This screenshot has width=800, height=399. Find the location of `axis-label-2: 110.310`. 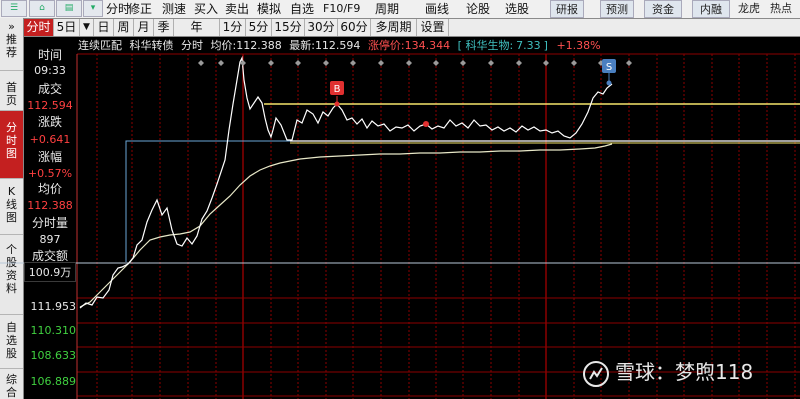

axis-label-2: 110.310 is located at coordinates (53, 330).